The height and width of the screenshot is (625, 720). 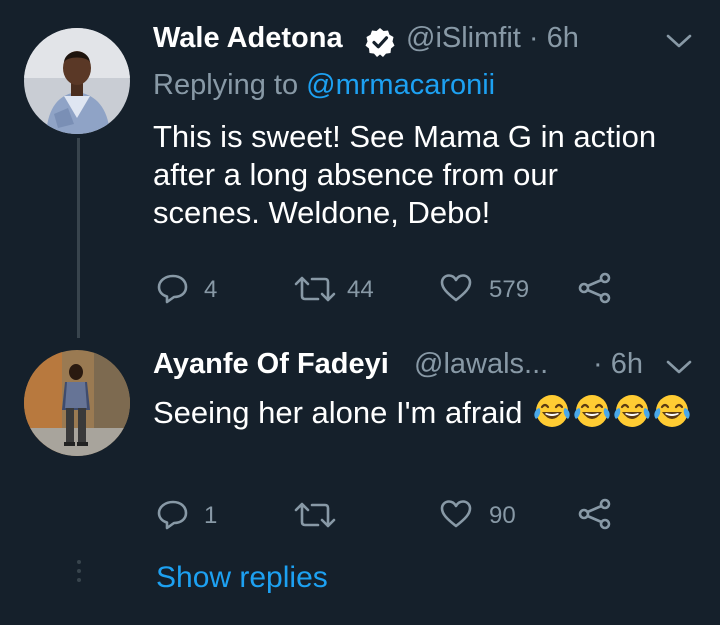 What do you see at coordinates (360, 289) in the screenshot?
I see `retweet-count: 44` at bounding box center [360, 289].